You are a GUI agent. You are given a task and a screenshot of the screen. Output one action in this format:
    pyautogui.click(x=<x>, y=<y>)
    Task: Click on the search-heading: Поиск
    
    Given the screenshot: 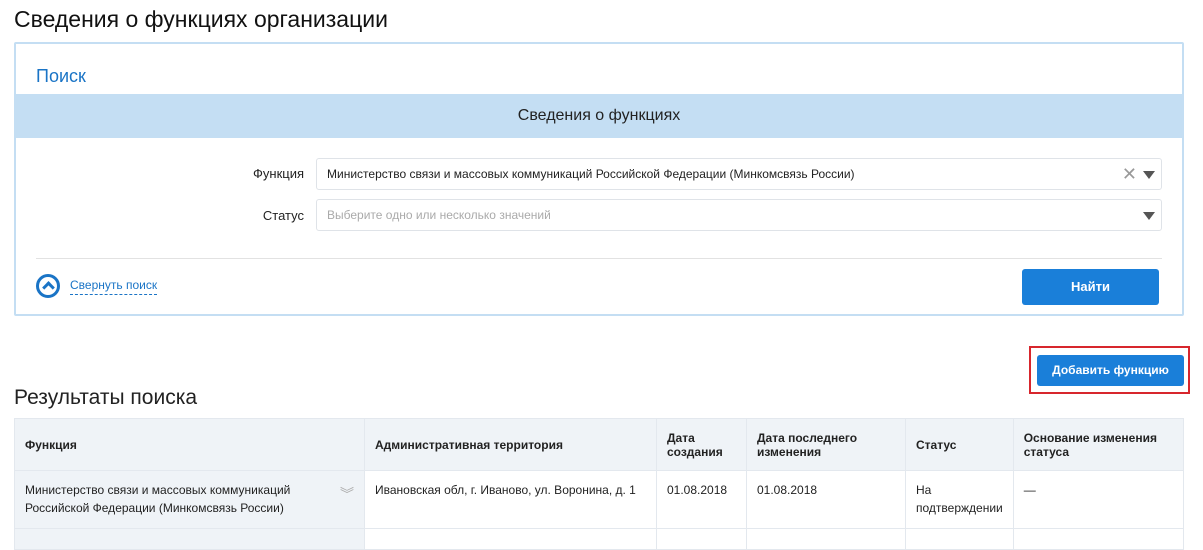 What is the action you would take?
    pyautogui.click(x=61, y=76)
    